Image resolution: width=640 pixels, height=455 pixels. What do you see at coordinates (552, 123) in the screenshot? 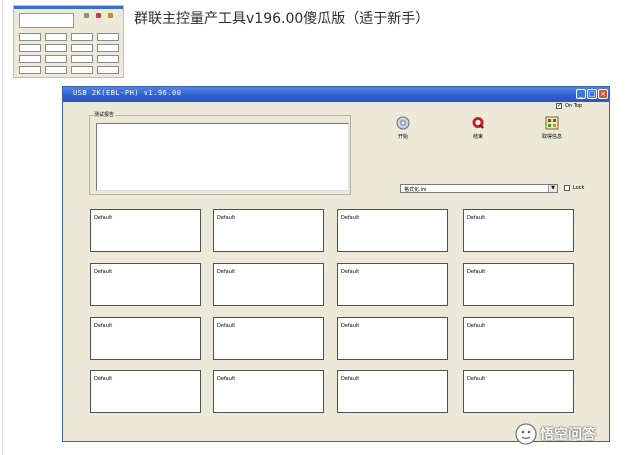
I see `info-grid-icon` at bounding box center [552, 123].